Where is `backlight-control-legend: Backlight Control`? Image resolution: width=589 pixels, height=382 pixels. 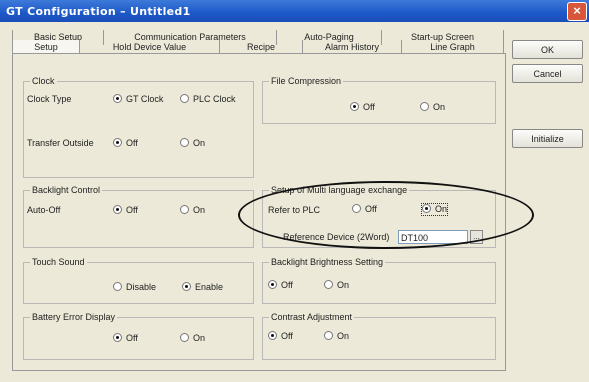 backlight-control-legend: Backlight Control is located at coordinates (66, 190).